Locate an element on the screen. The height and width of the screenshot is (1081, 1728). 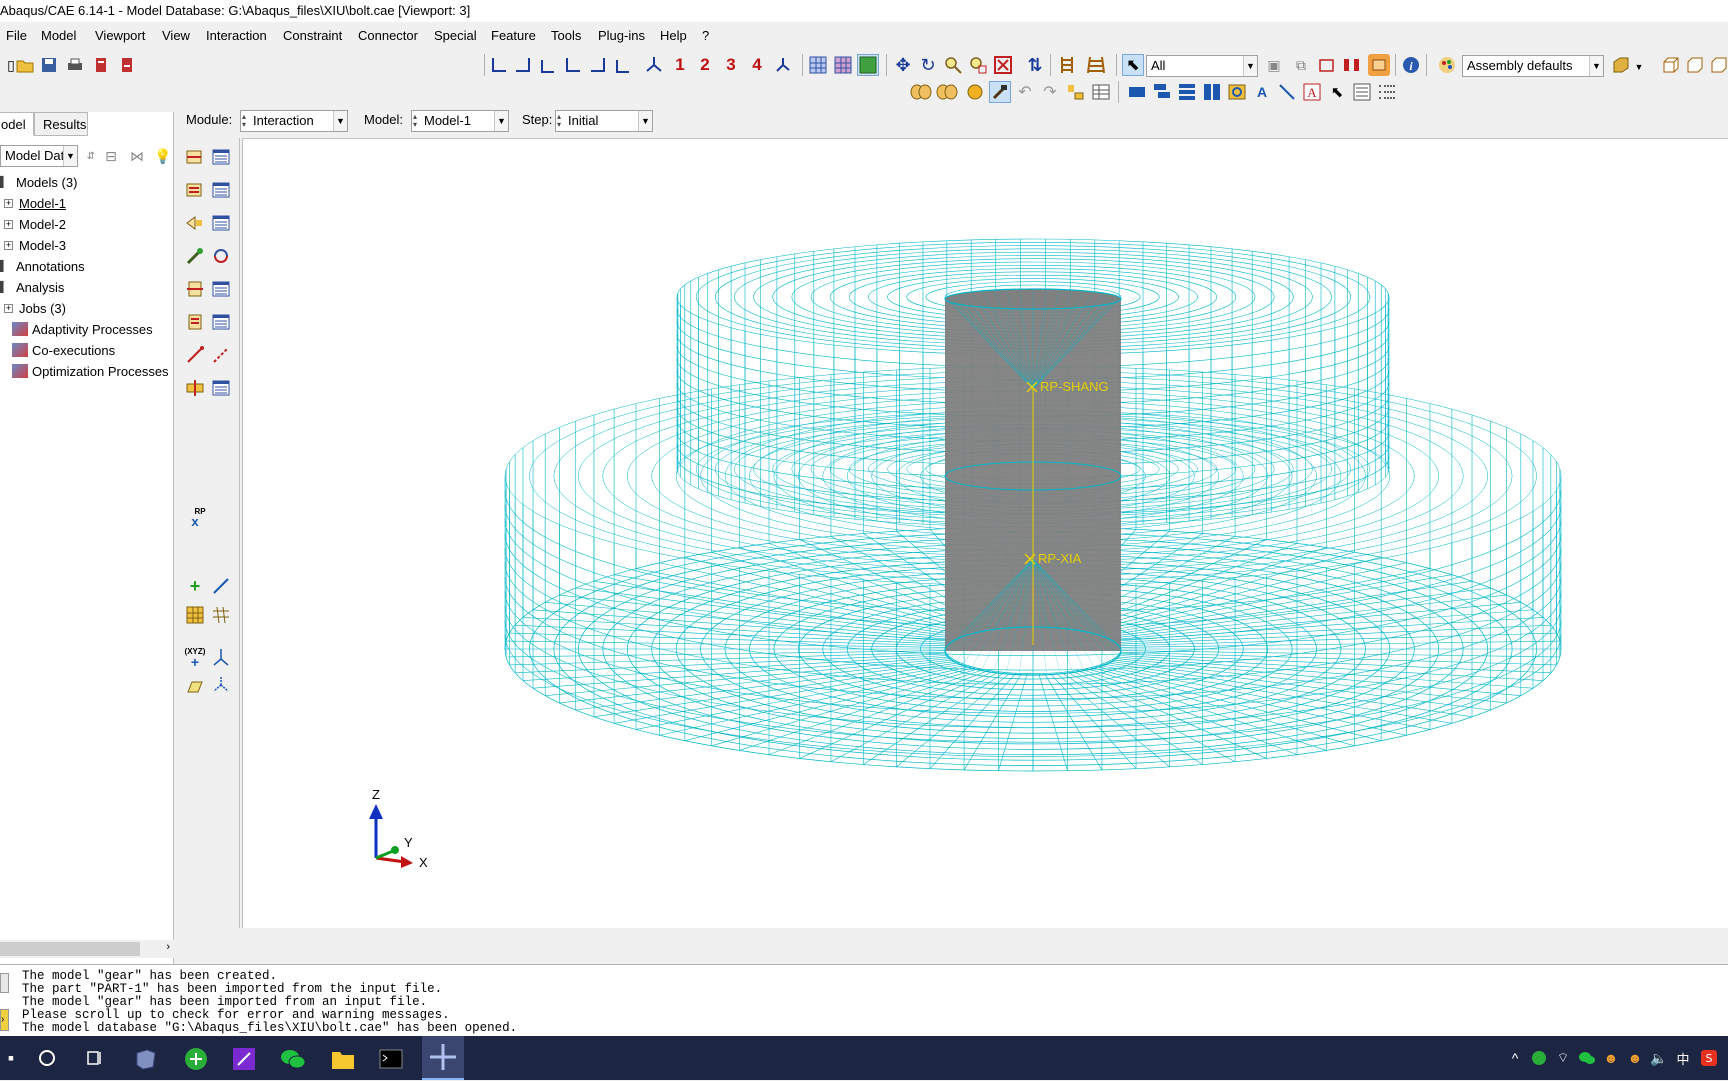
file-explorer-icon is located at coordinates (343, 1059).